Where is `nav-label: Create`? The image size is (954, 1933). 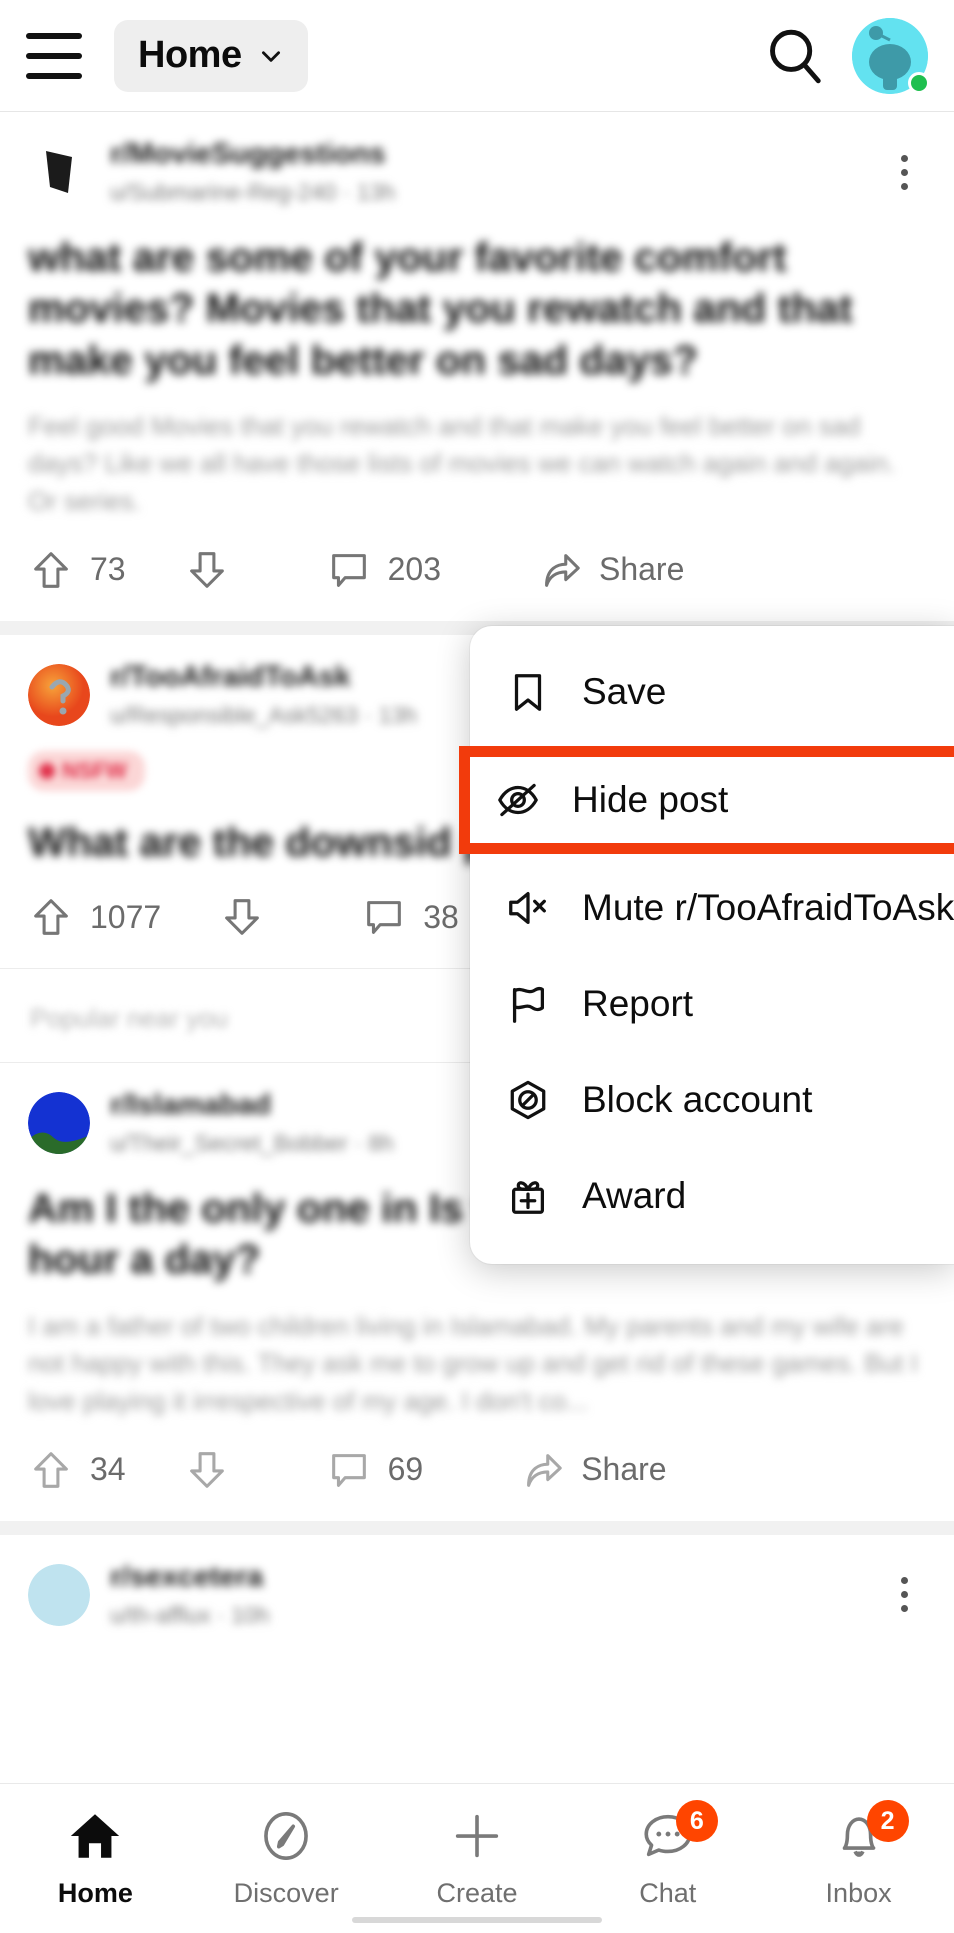
nav-label: Create is located at coordinates (477, 1893).